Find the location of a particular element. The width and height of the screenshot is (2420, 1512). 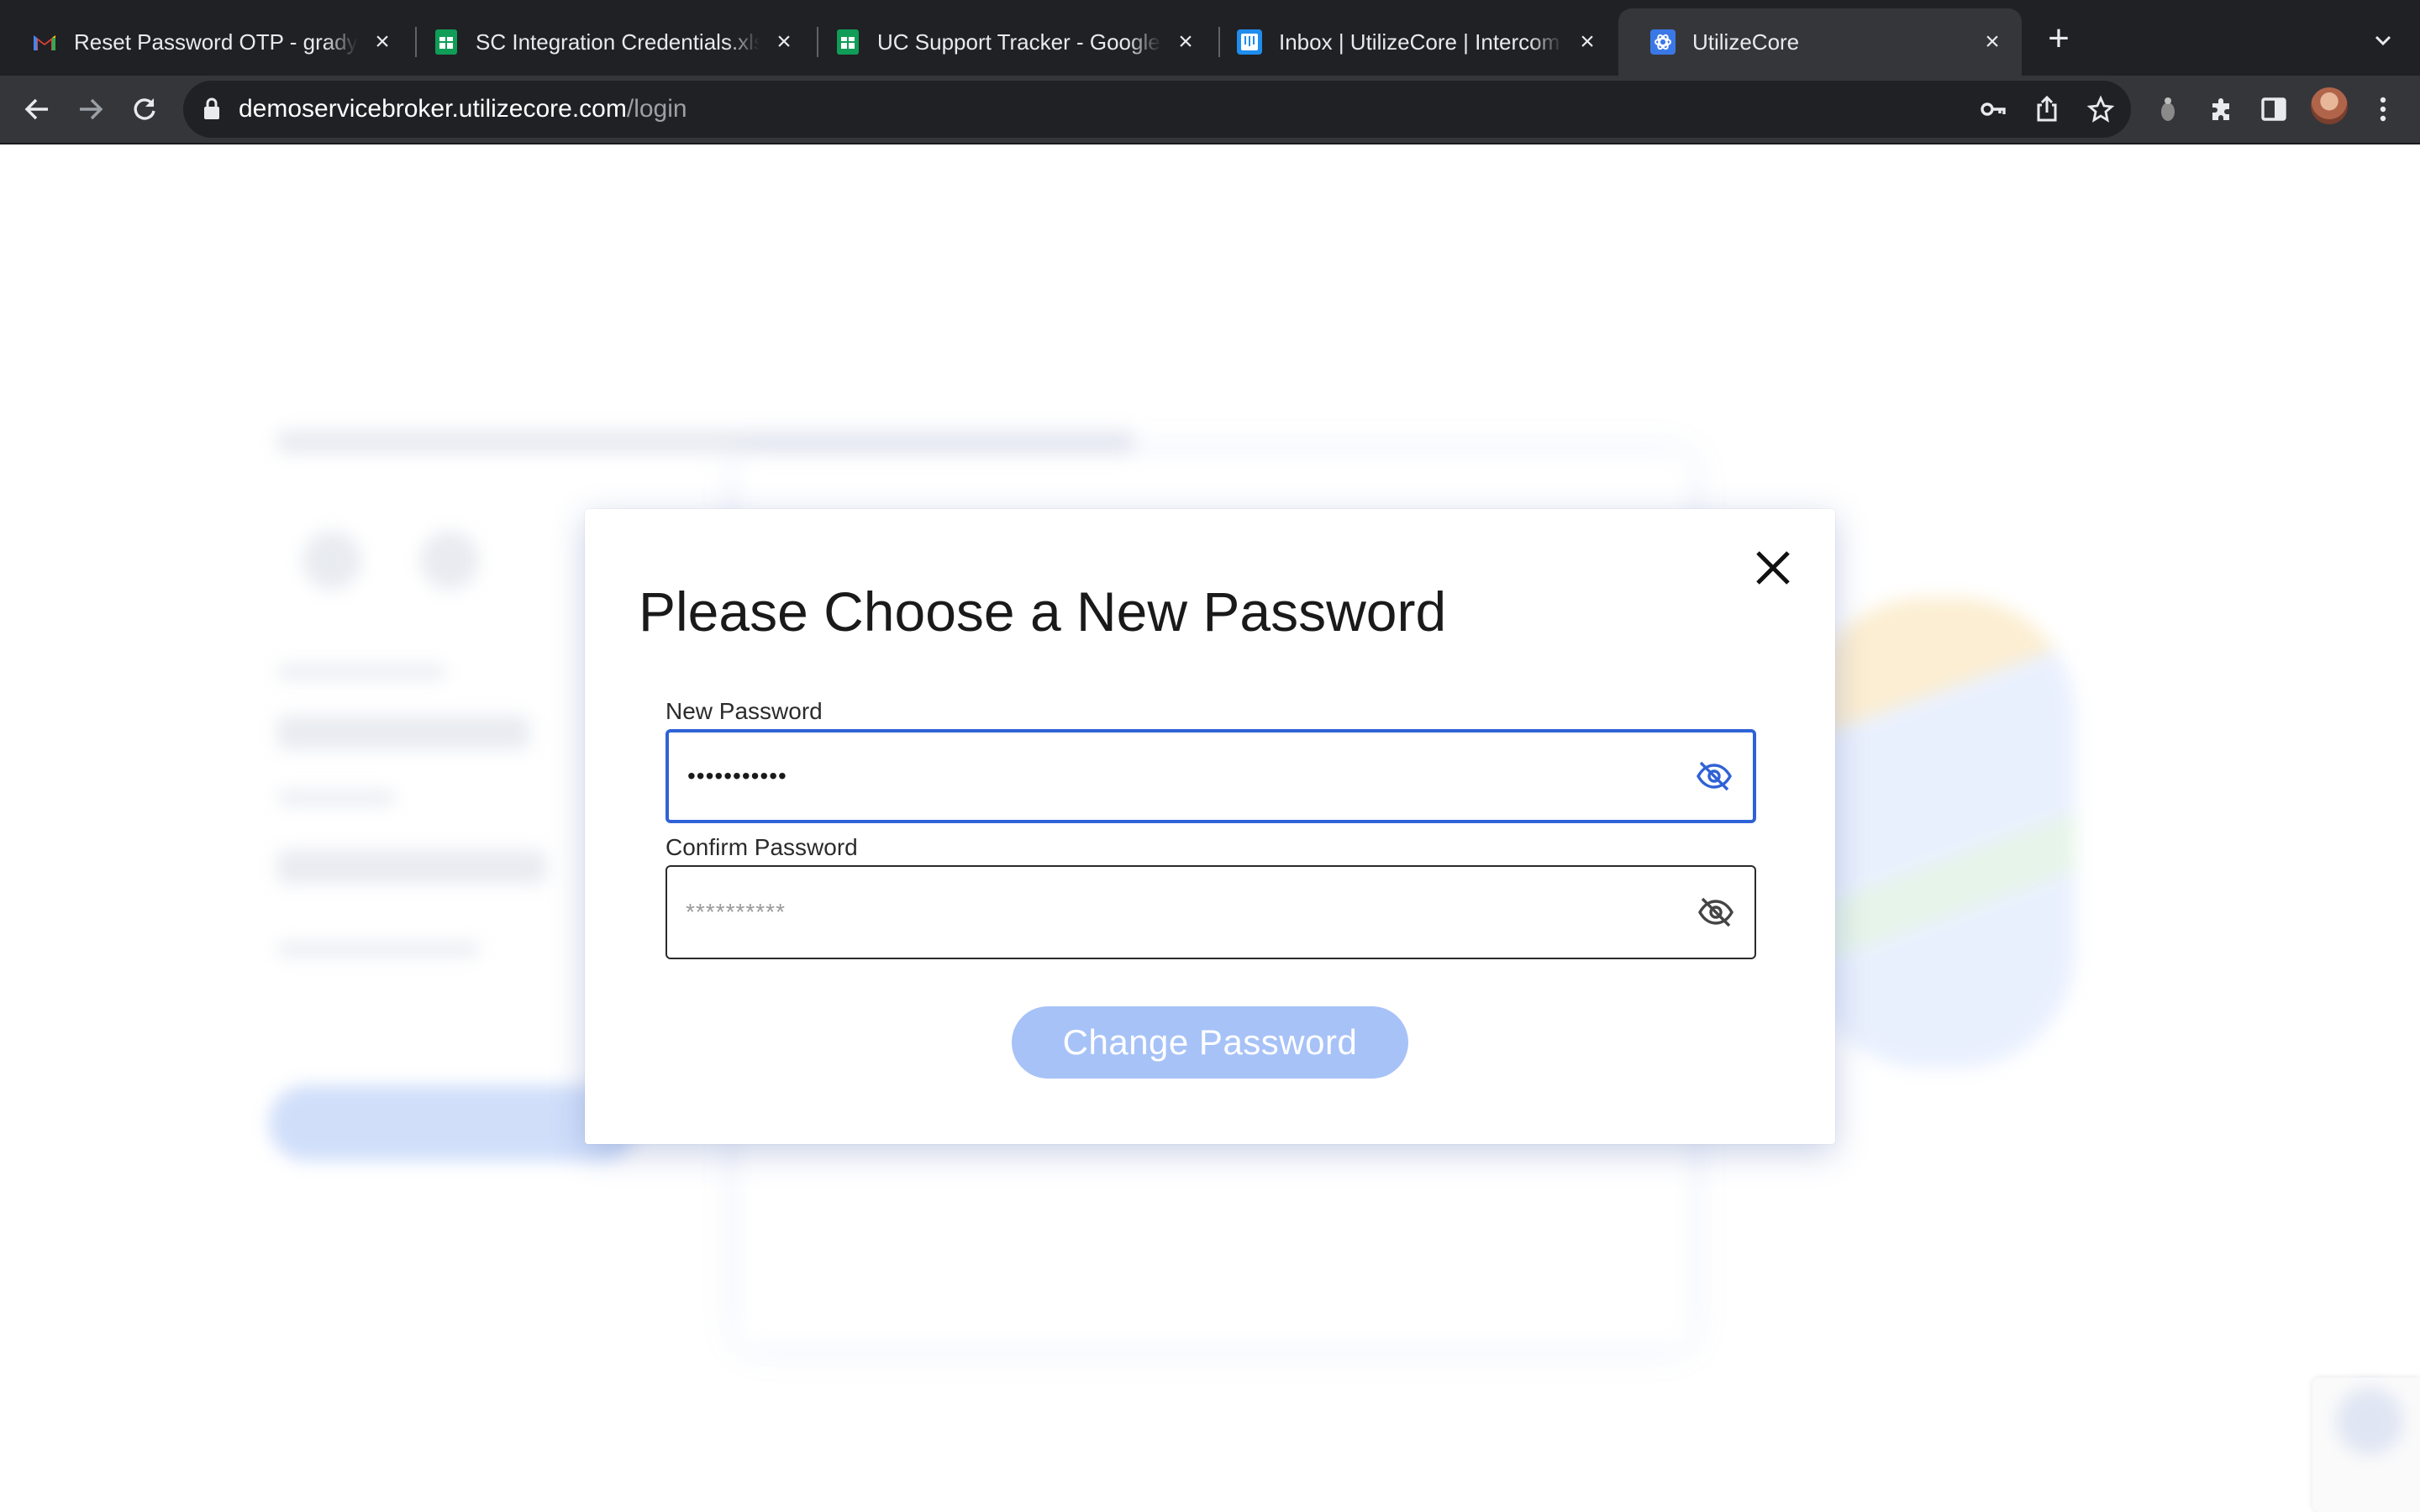

lock-icon is located at coordinates (212, 108).